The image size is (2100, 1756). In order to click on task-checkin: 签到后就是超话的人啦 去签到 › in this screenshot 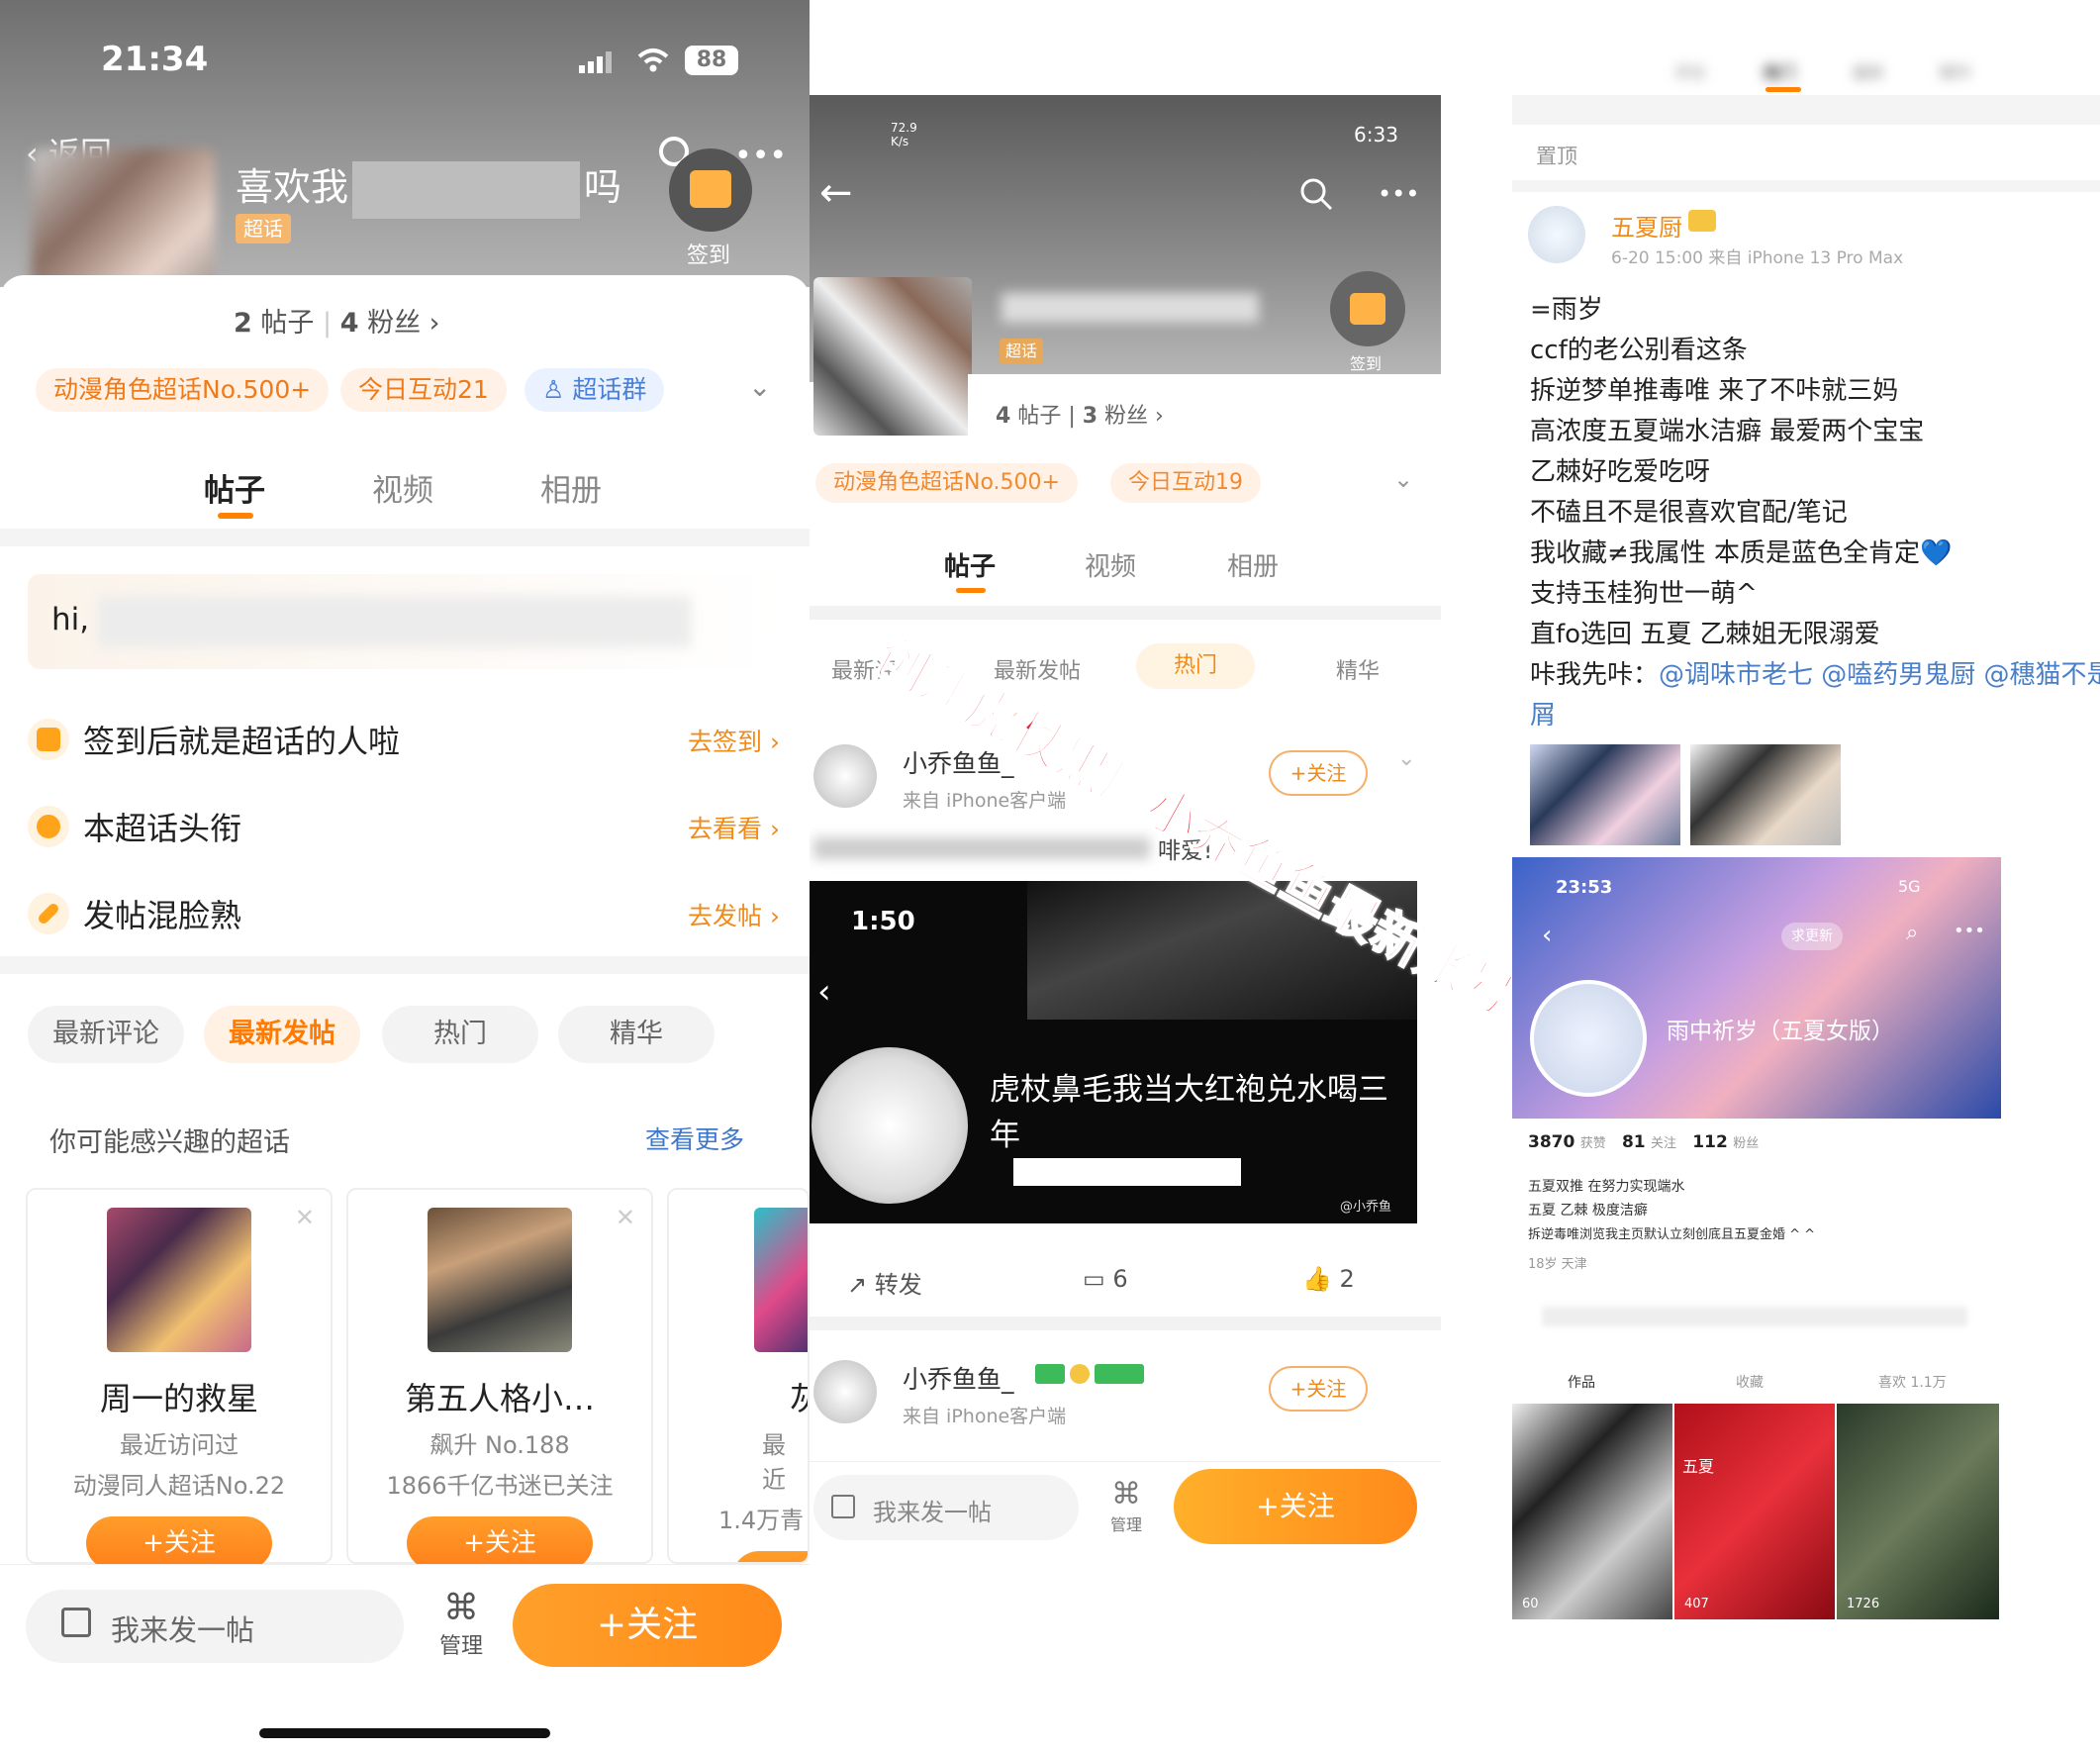, I will do `click(404, 738)`.